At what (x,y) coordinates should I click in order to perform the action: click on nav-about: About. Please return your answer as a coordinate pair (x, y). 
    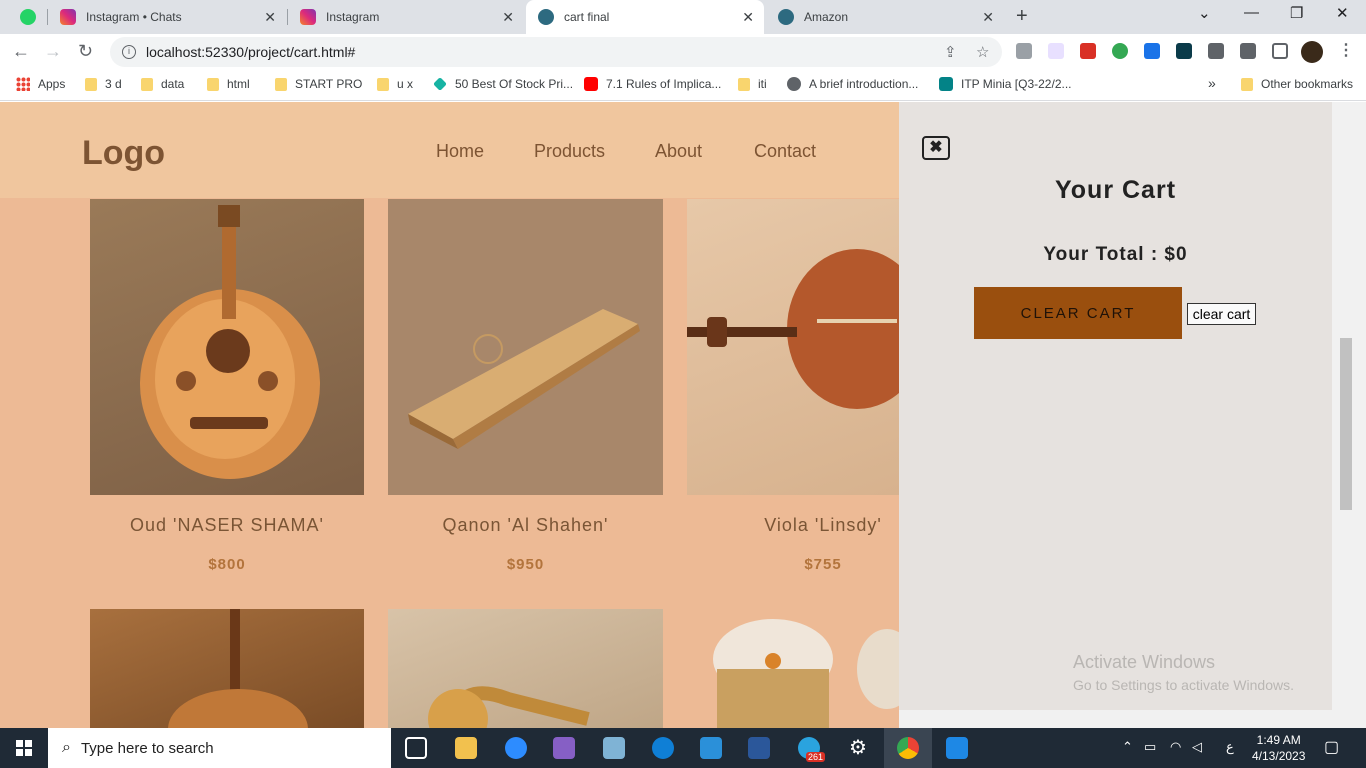
    Looking at the image, I should click on (678, 151).